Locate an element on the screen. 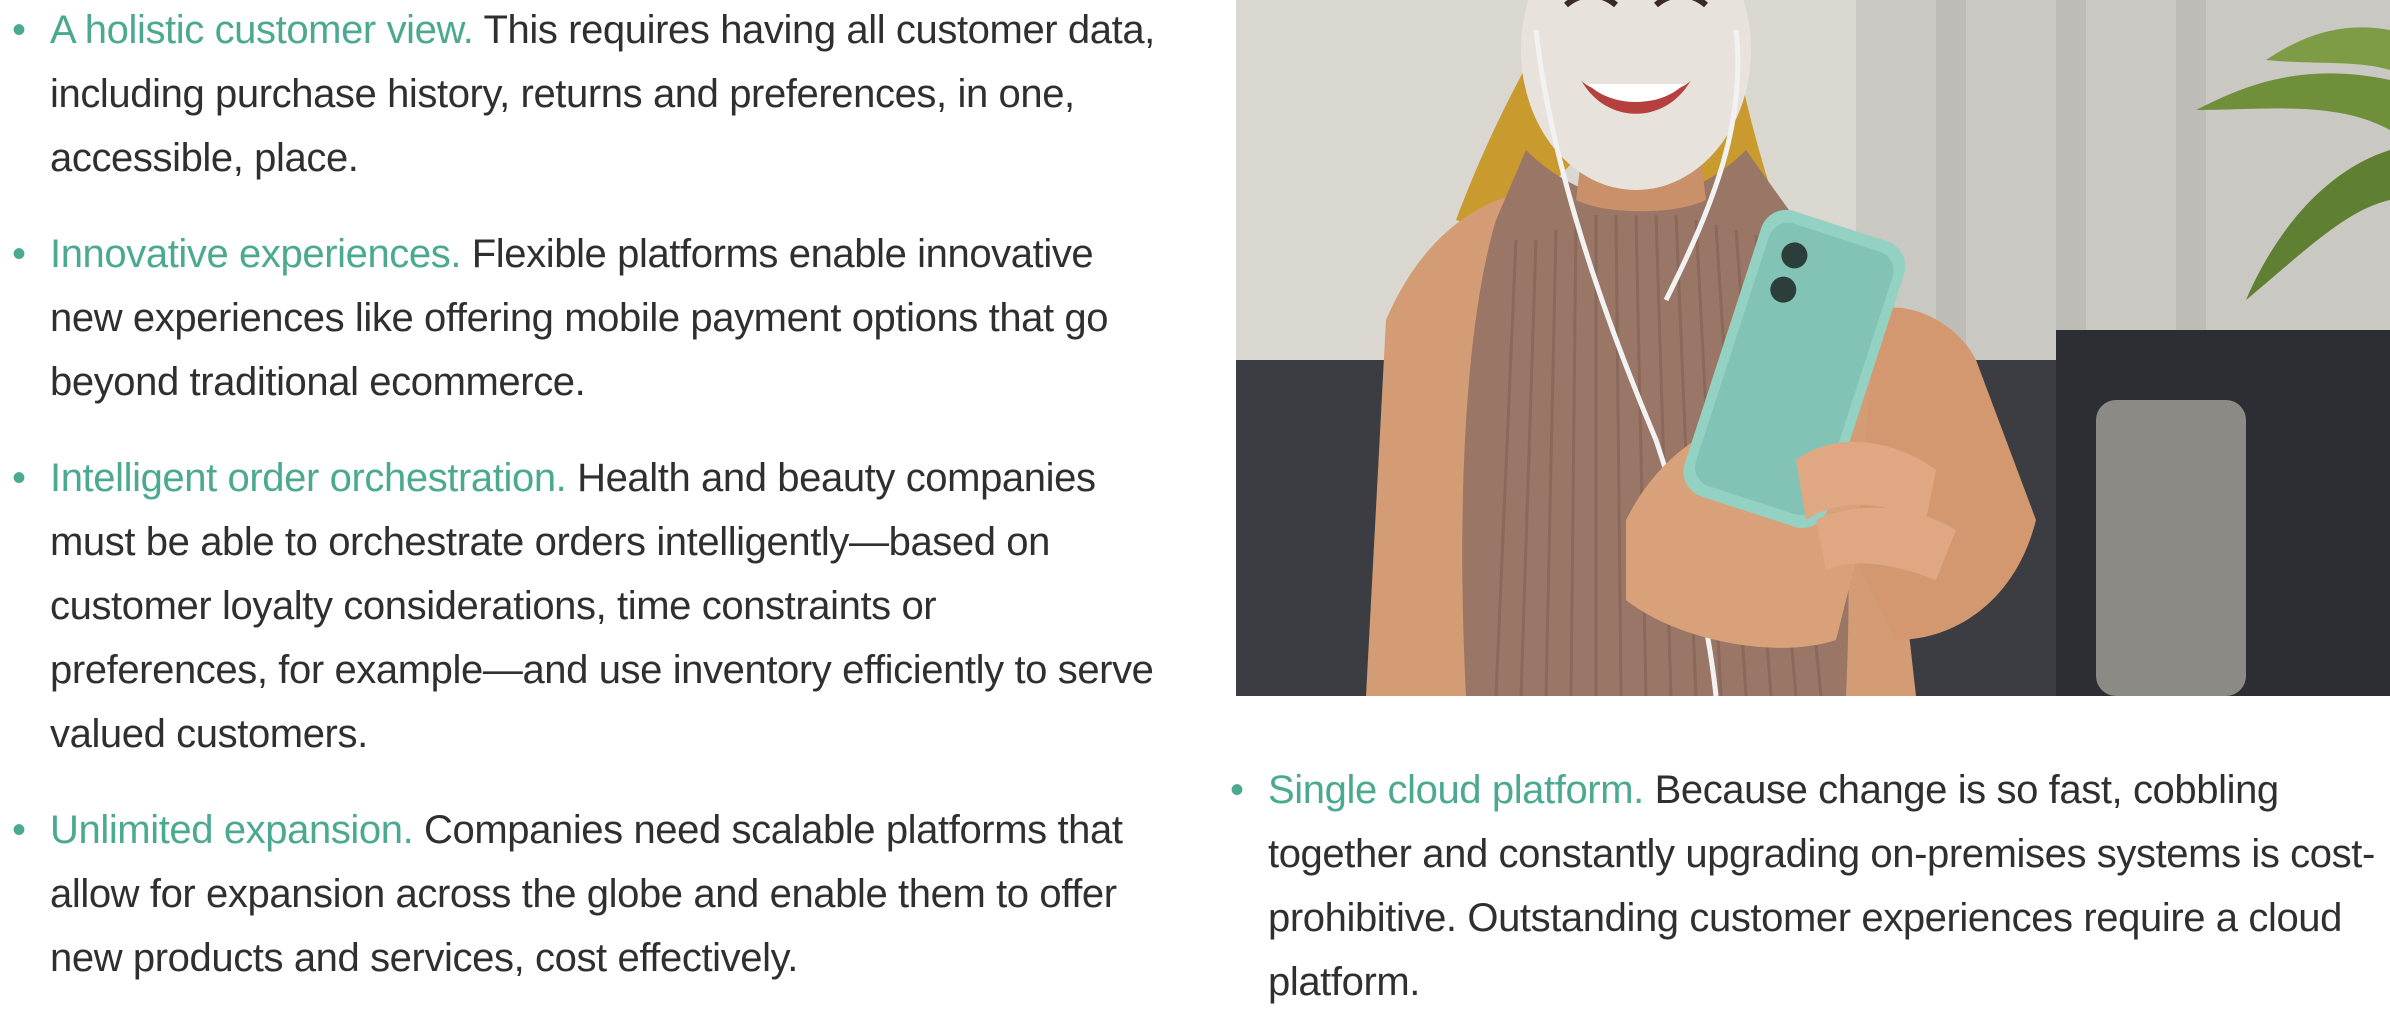 The image size is (2390, 1022). item-lead: A holistic customer view. is located at coordinates (262, 30).